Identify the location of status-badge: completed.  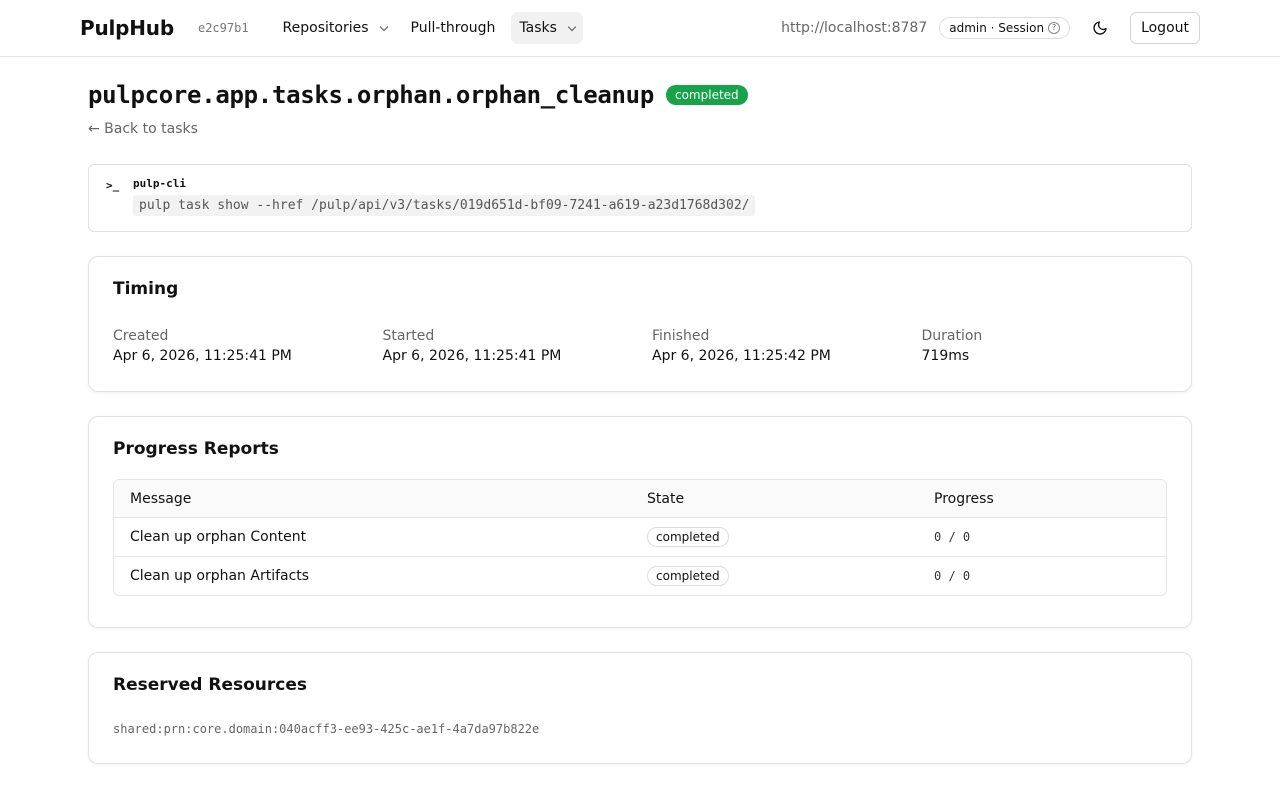
(706, 95).